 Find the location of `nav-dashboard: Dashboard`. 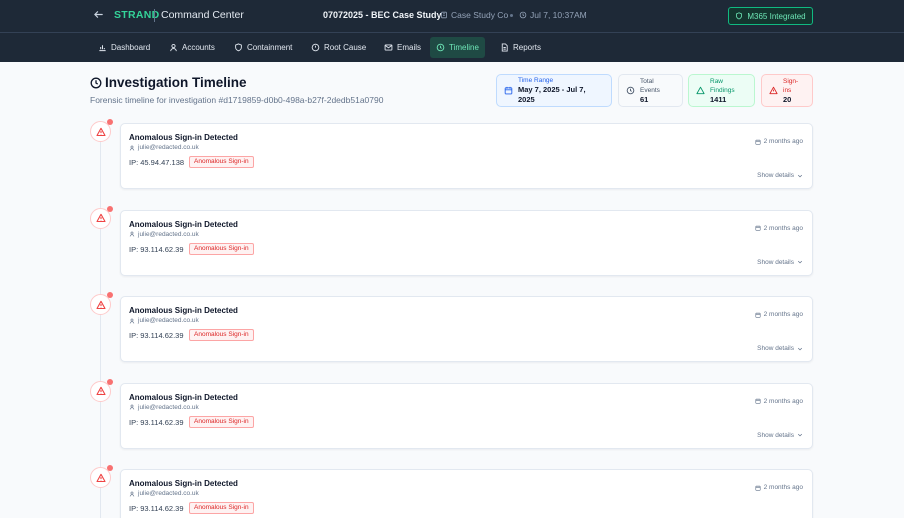

nav-dashboard: Dashboard is located at coordinates (124, 47).